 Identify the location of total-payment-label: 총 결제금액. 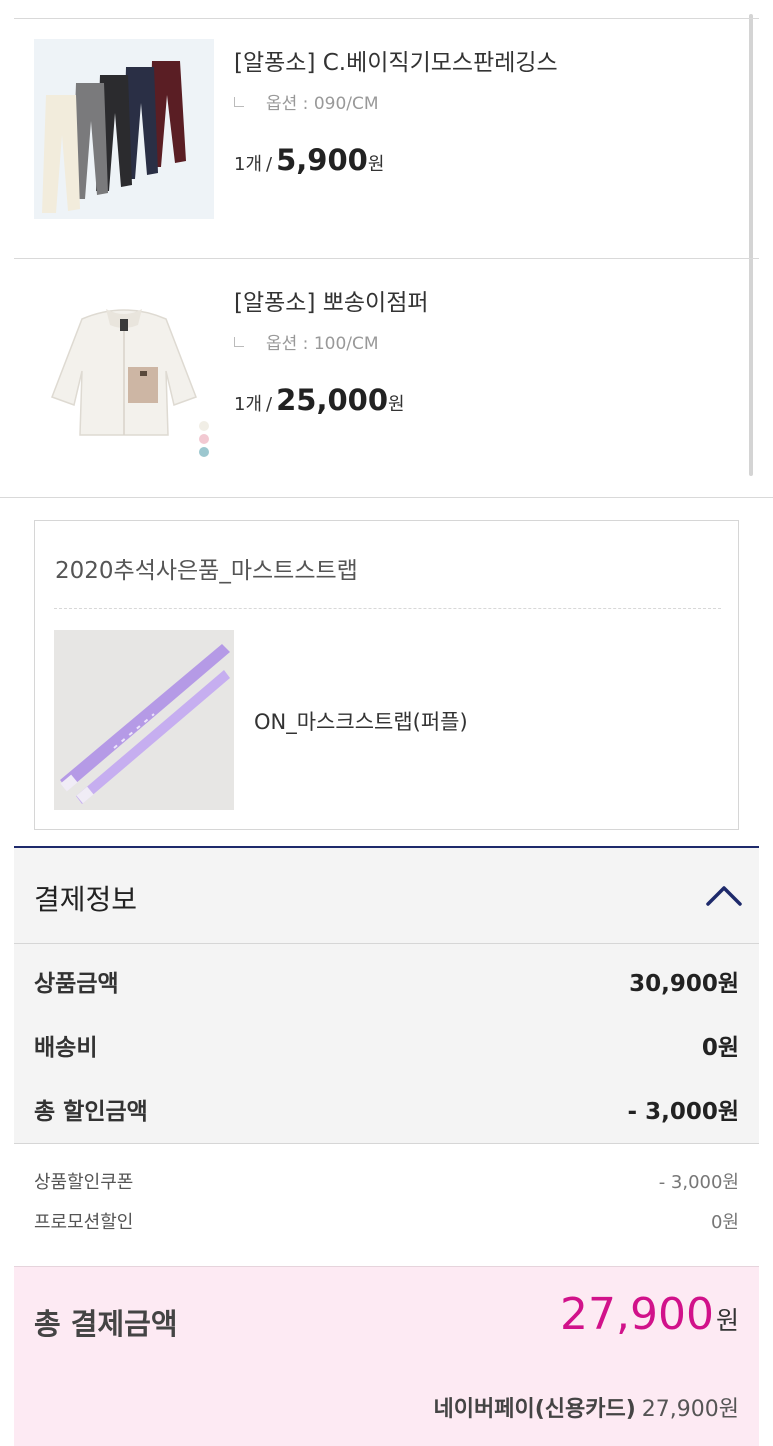
(106, 1324).